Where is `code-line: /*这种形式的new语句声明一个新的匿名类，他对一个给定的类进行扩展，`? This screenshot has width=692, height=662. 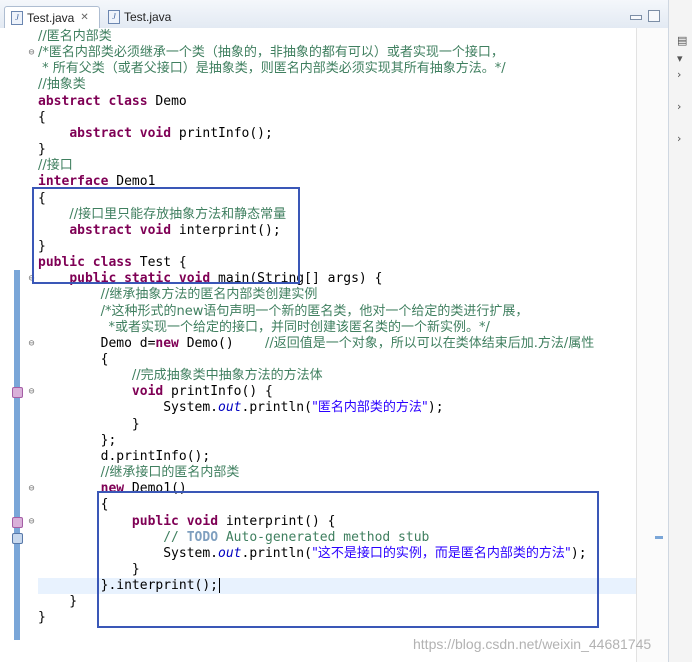 code-line: /*这种形式的new语句声明一个新的匿名类，他对一个给定的类进行扩展， is located at coordinates (283, 312).